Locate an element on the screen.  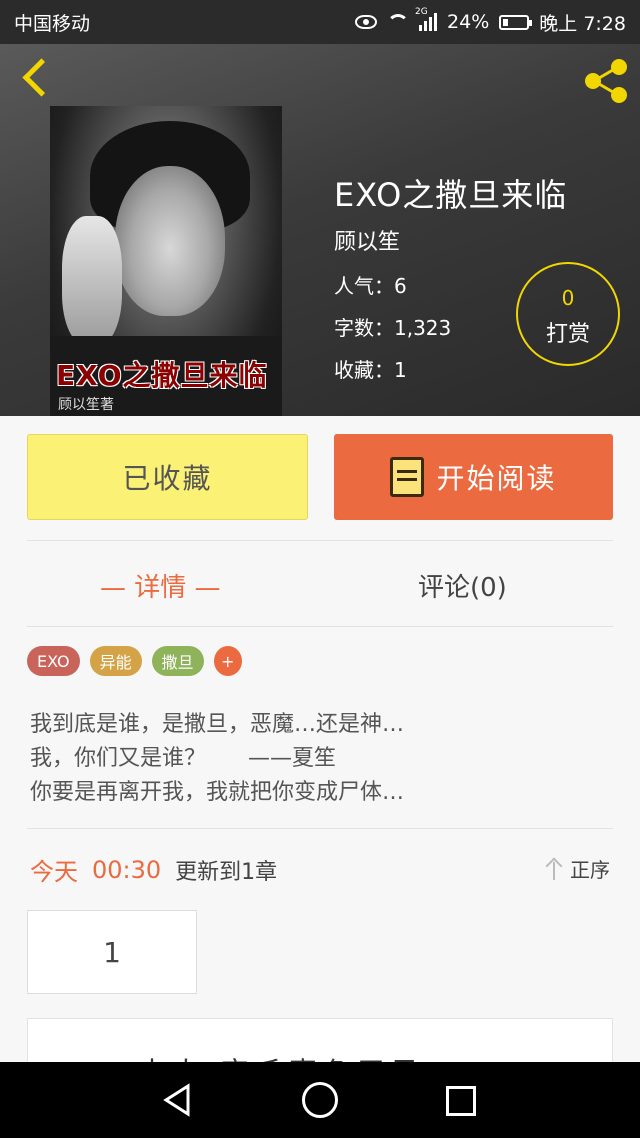
status-bar: 中国移动 2G 24% 晚上 7:28 is located at coordinates (320, 22).